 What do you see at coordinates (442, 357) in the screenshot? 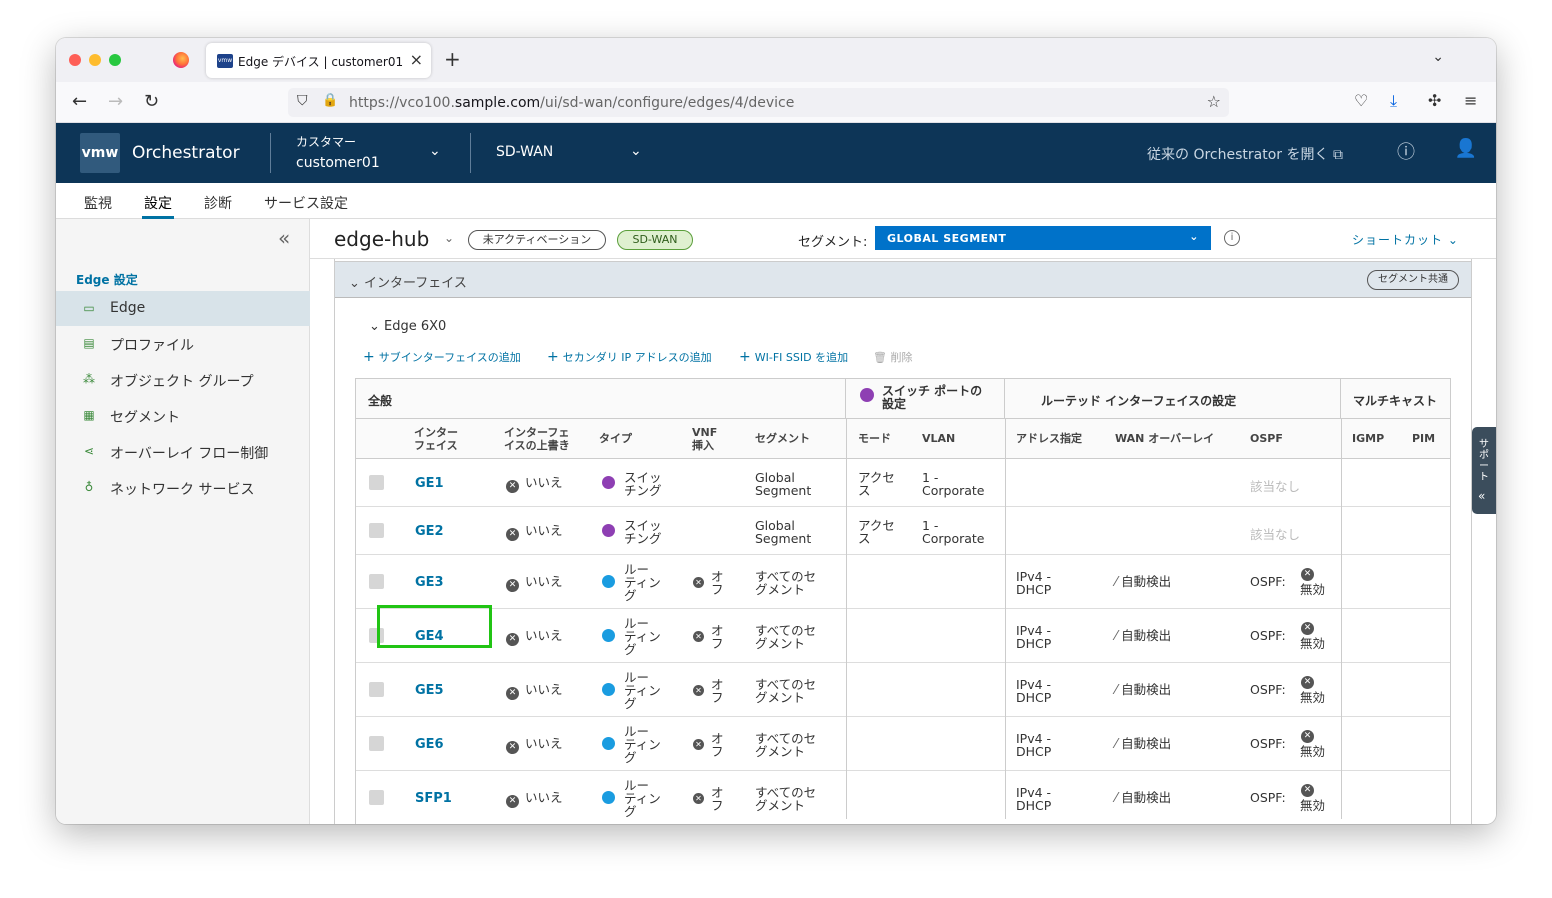
I see `add-subinterface-button: + サブインターフェイスの追加` at bounding box center [442, 357].